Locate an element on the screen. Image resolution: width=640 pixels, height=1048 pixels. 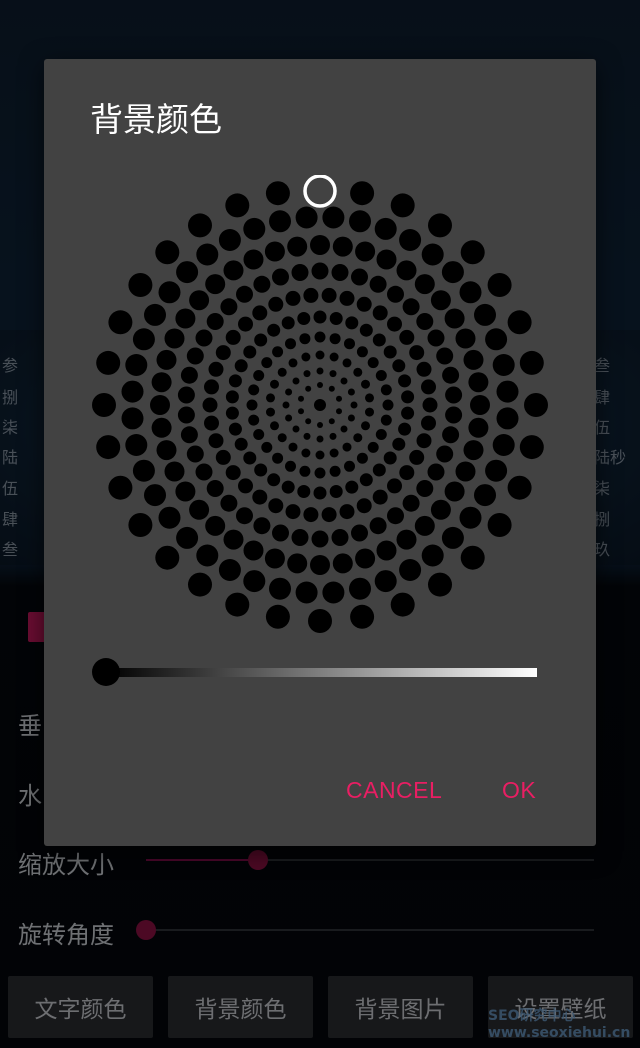
lightness-slider is located at coordinates (314, 672).